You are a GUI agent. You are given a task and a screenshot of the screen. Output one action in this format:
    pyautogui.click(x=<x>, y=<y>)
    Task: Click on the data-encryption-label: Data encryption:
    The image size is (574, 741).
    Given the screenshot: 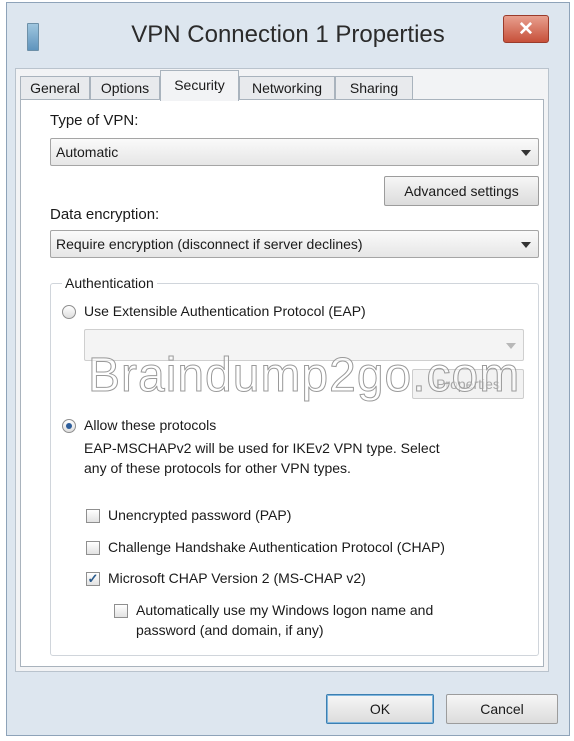 What is the action you would take?
    pyautogui.click(x=105, y=214)
    